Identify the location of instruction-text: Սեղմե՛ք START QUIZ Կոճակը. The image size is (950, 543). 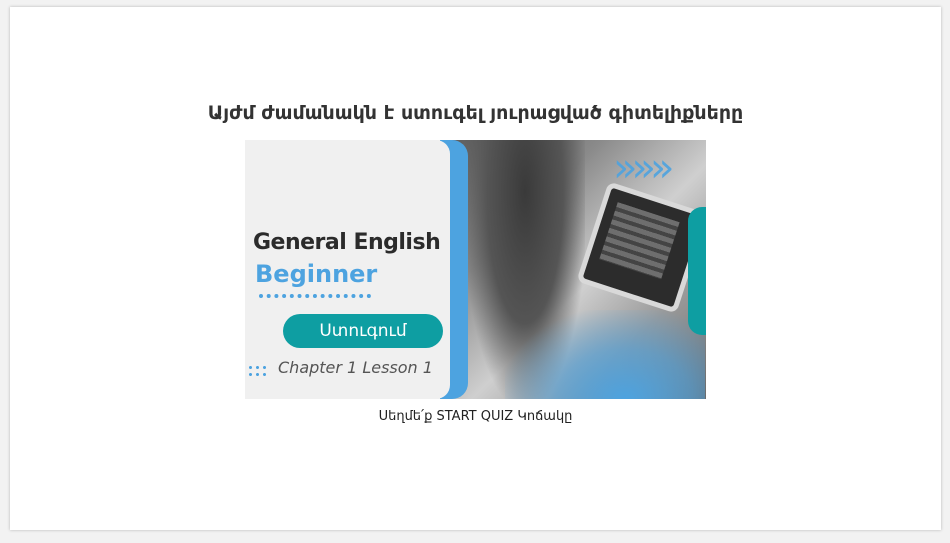
(475, 416).